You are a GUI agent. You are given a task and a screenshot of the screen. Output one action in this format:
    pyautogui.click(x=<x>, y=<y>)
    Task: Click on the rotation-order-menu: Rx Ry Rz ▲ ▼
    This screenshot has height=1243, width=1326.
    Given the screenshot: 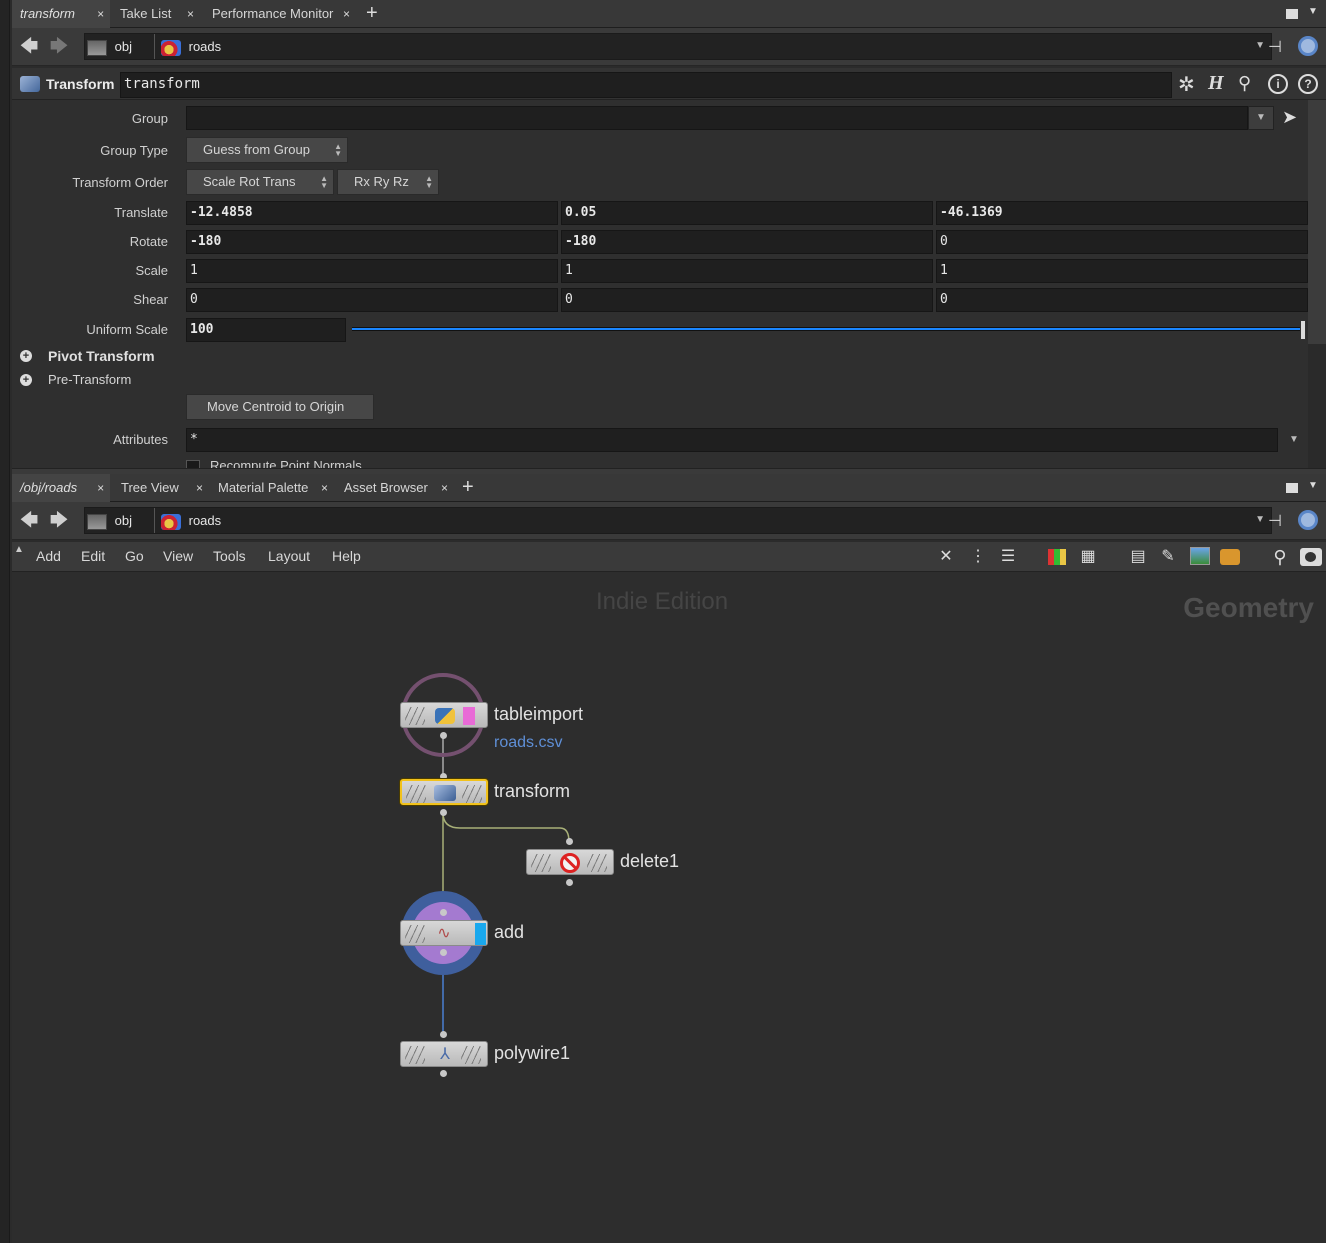 What is the action you would take?
    pyautogui.click(x=388, y=182)
    